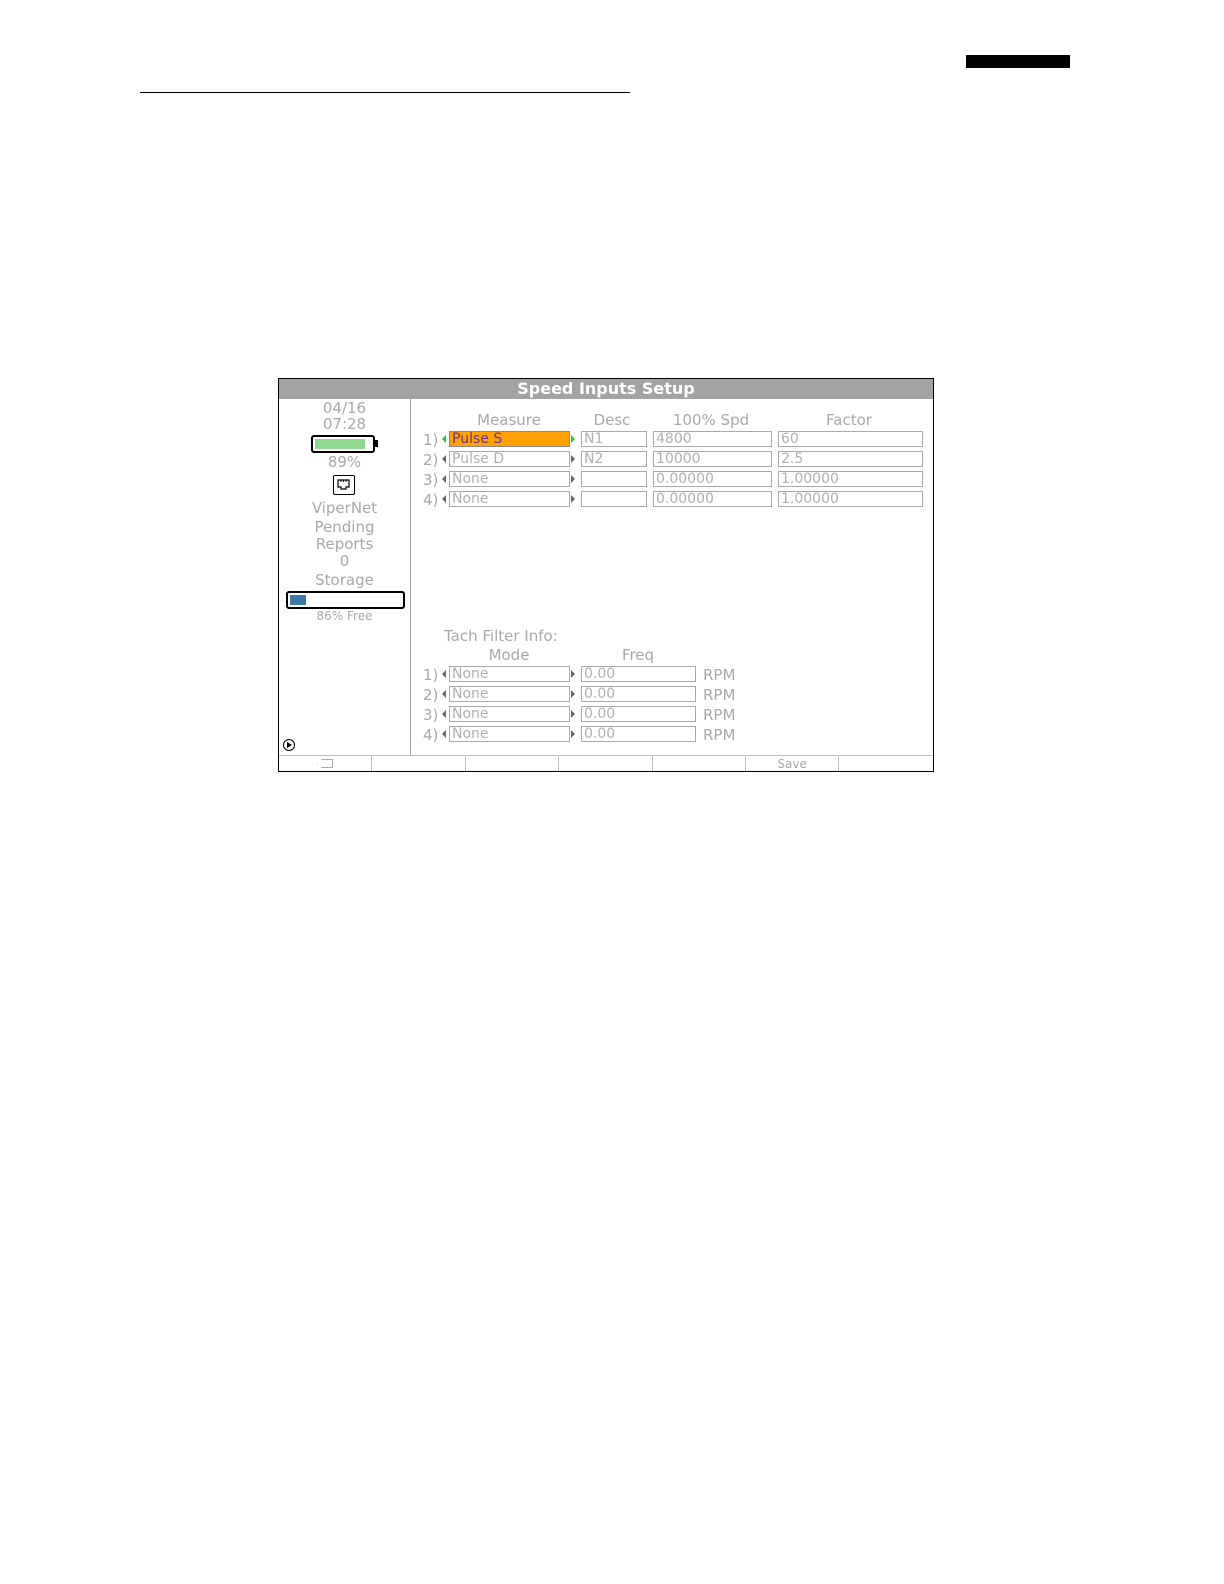  I want to click on freq-3-unit: RPM, so click(719, 715).